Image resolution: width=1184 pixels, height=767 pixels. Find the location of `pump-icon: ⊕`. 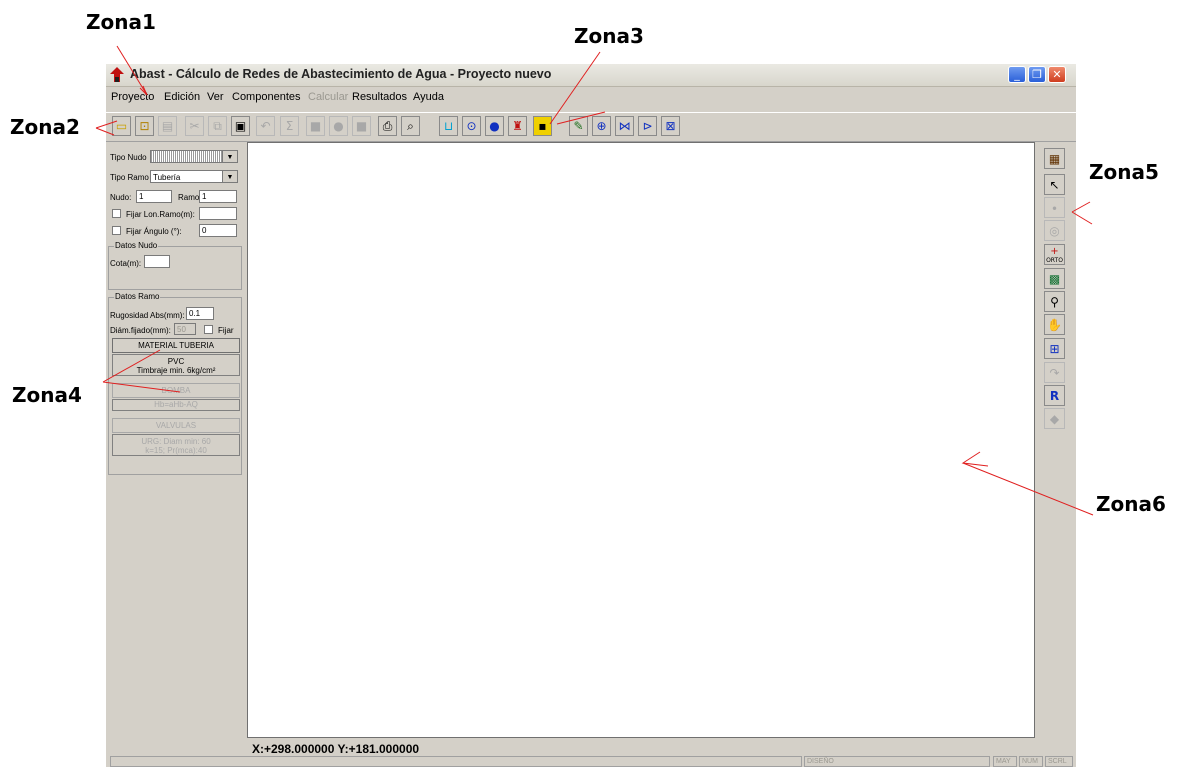

pump-icon: ⊕ is located at coordinates (601, 126).